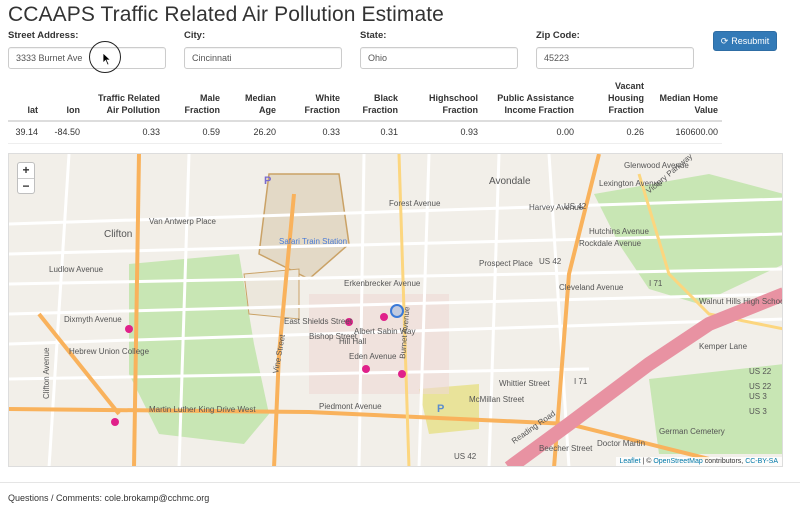 Image resolution: width=800 pixels, height=511 pixels. What do you see at coordinates (76, 269) in the screenshot?
I see `map-label: Ludlow Avenue` at bounding box center [76, 269].